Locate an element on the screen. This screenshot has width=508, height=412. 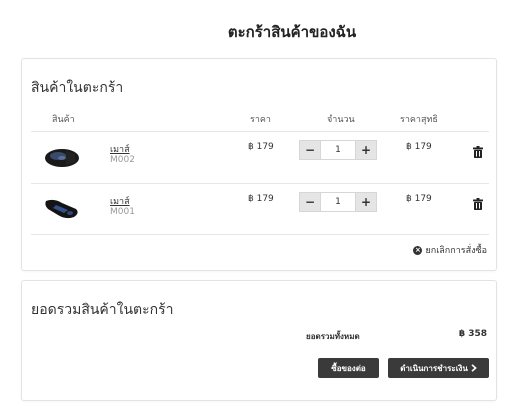
cancel-order-label: ยกเลิกการสั่งซื้อ is located at coordinates (456, 251).